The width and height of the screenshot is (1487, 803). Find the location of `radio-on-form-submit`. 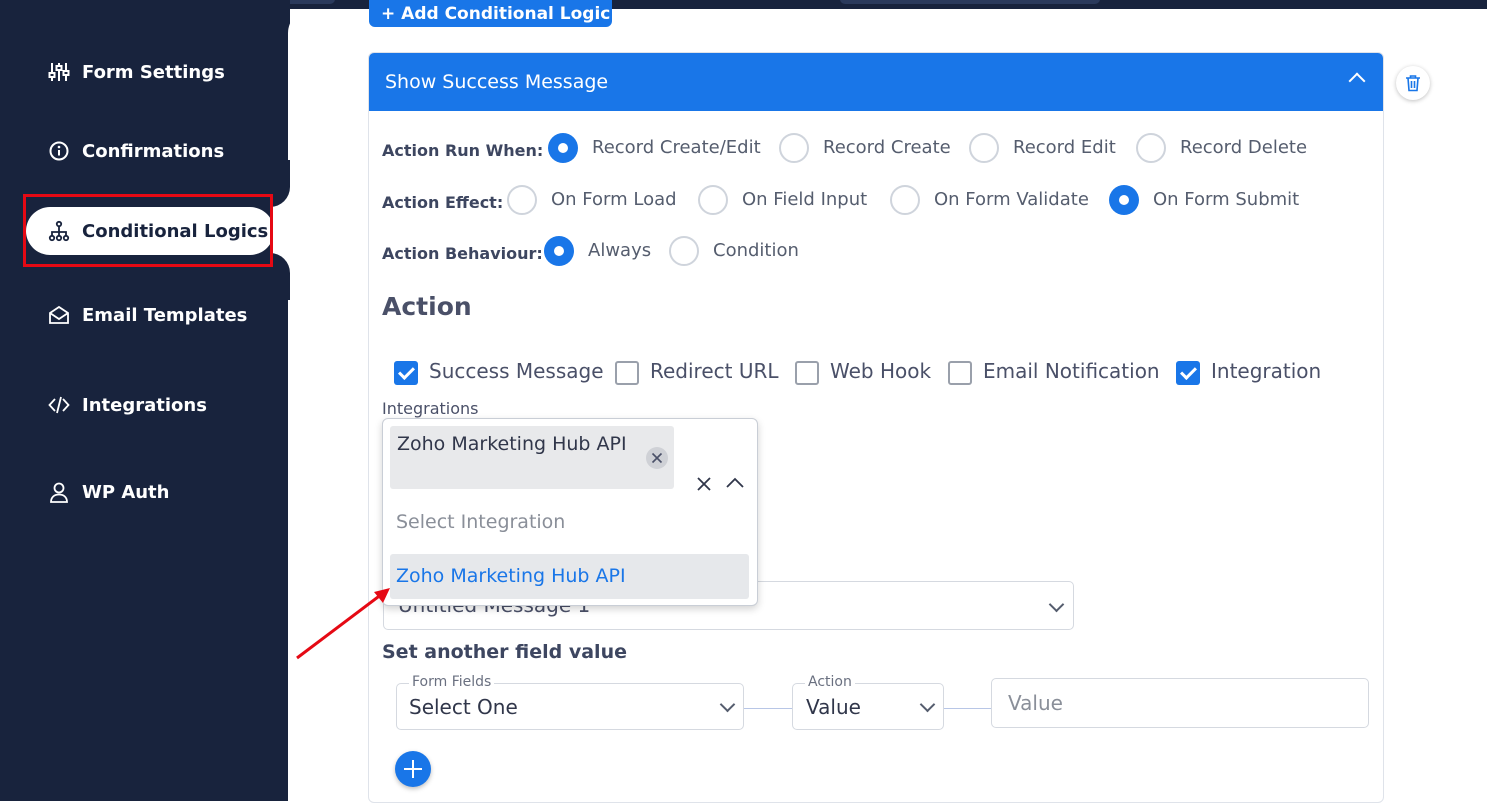

radio-on-form-submit is located at coordinates (1124, 200).